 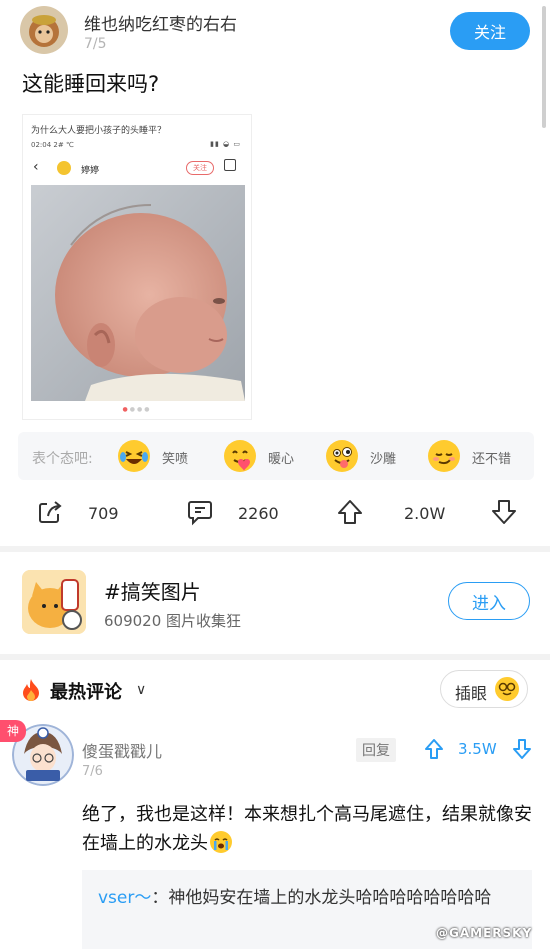 I want to click on comment-icon, so click(x=200, y=513).